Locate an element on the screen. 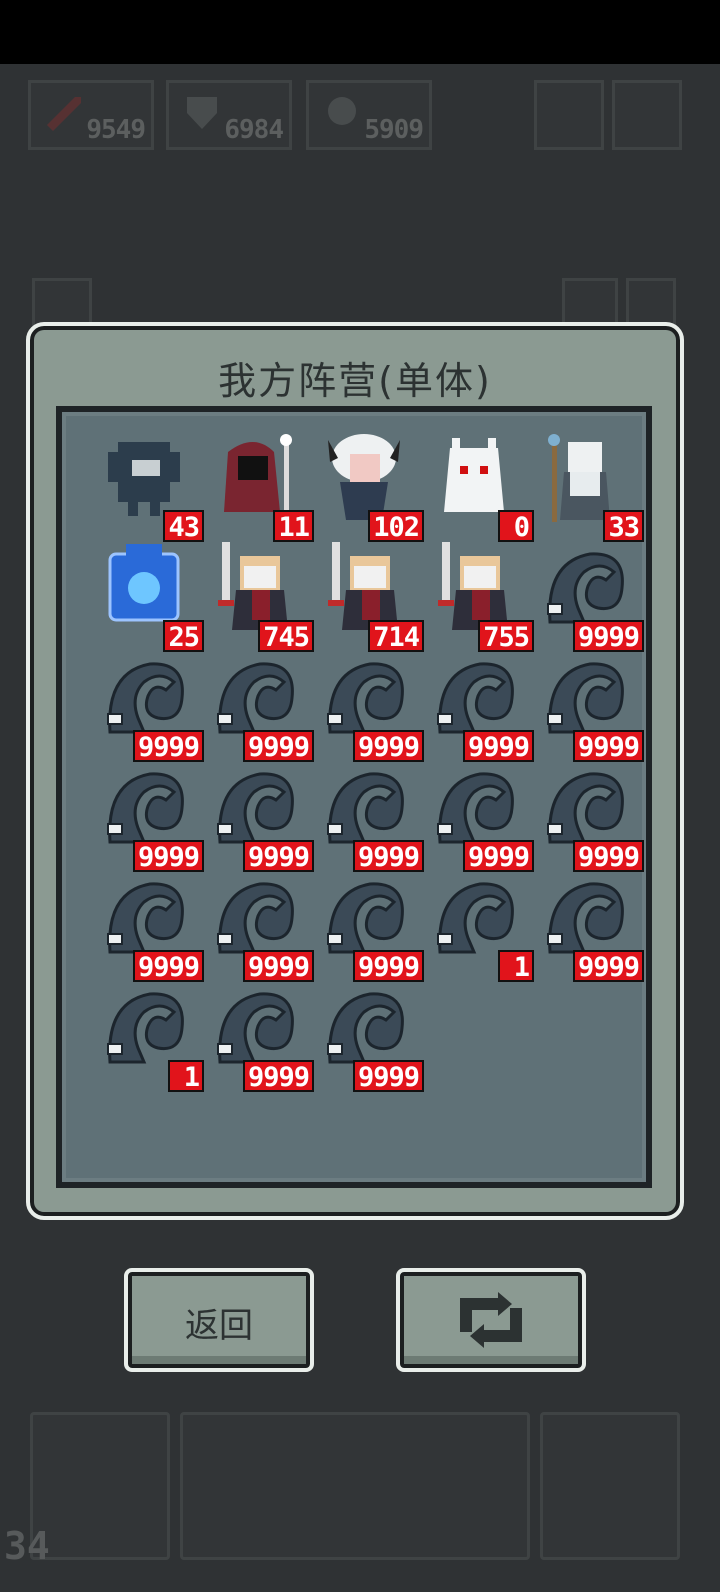 This screenshot has height=1592, width=720. unit-slot: 43 is located at coordinates (149, 487).